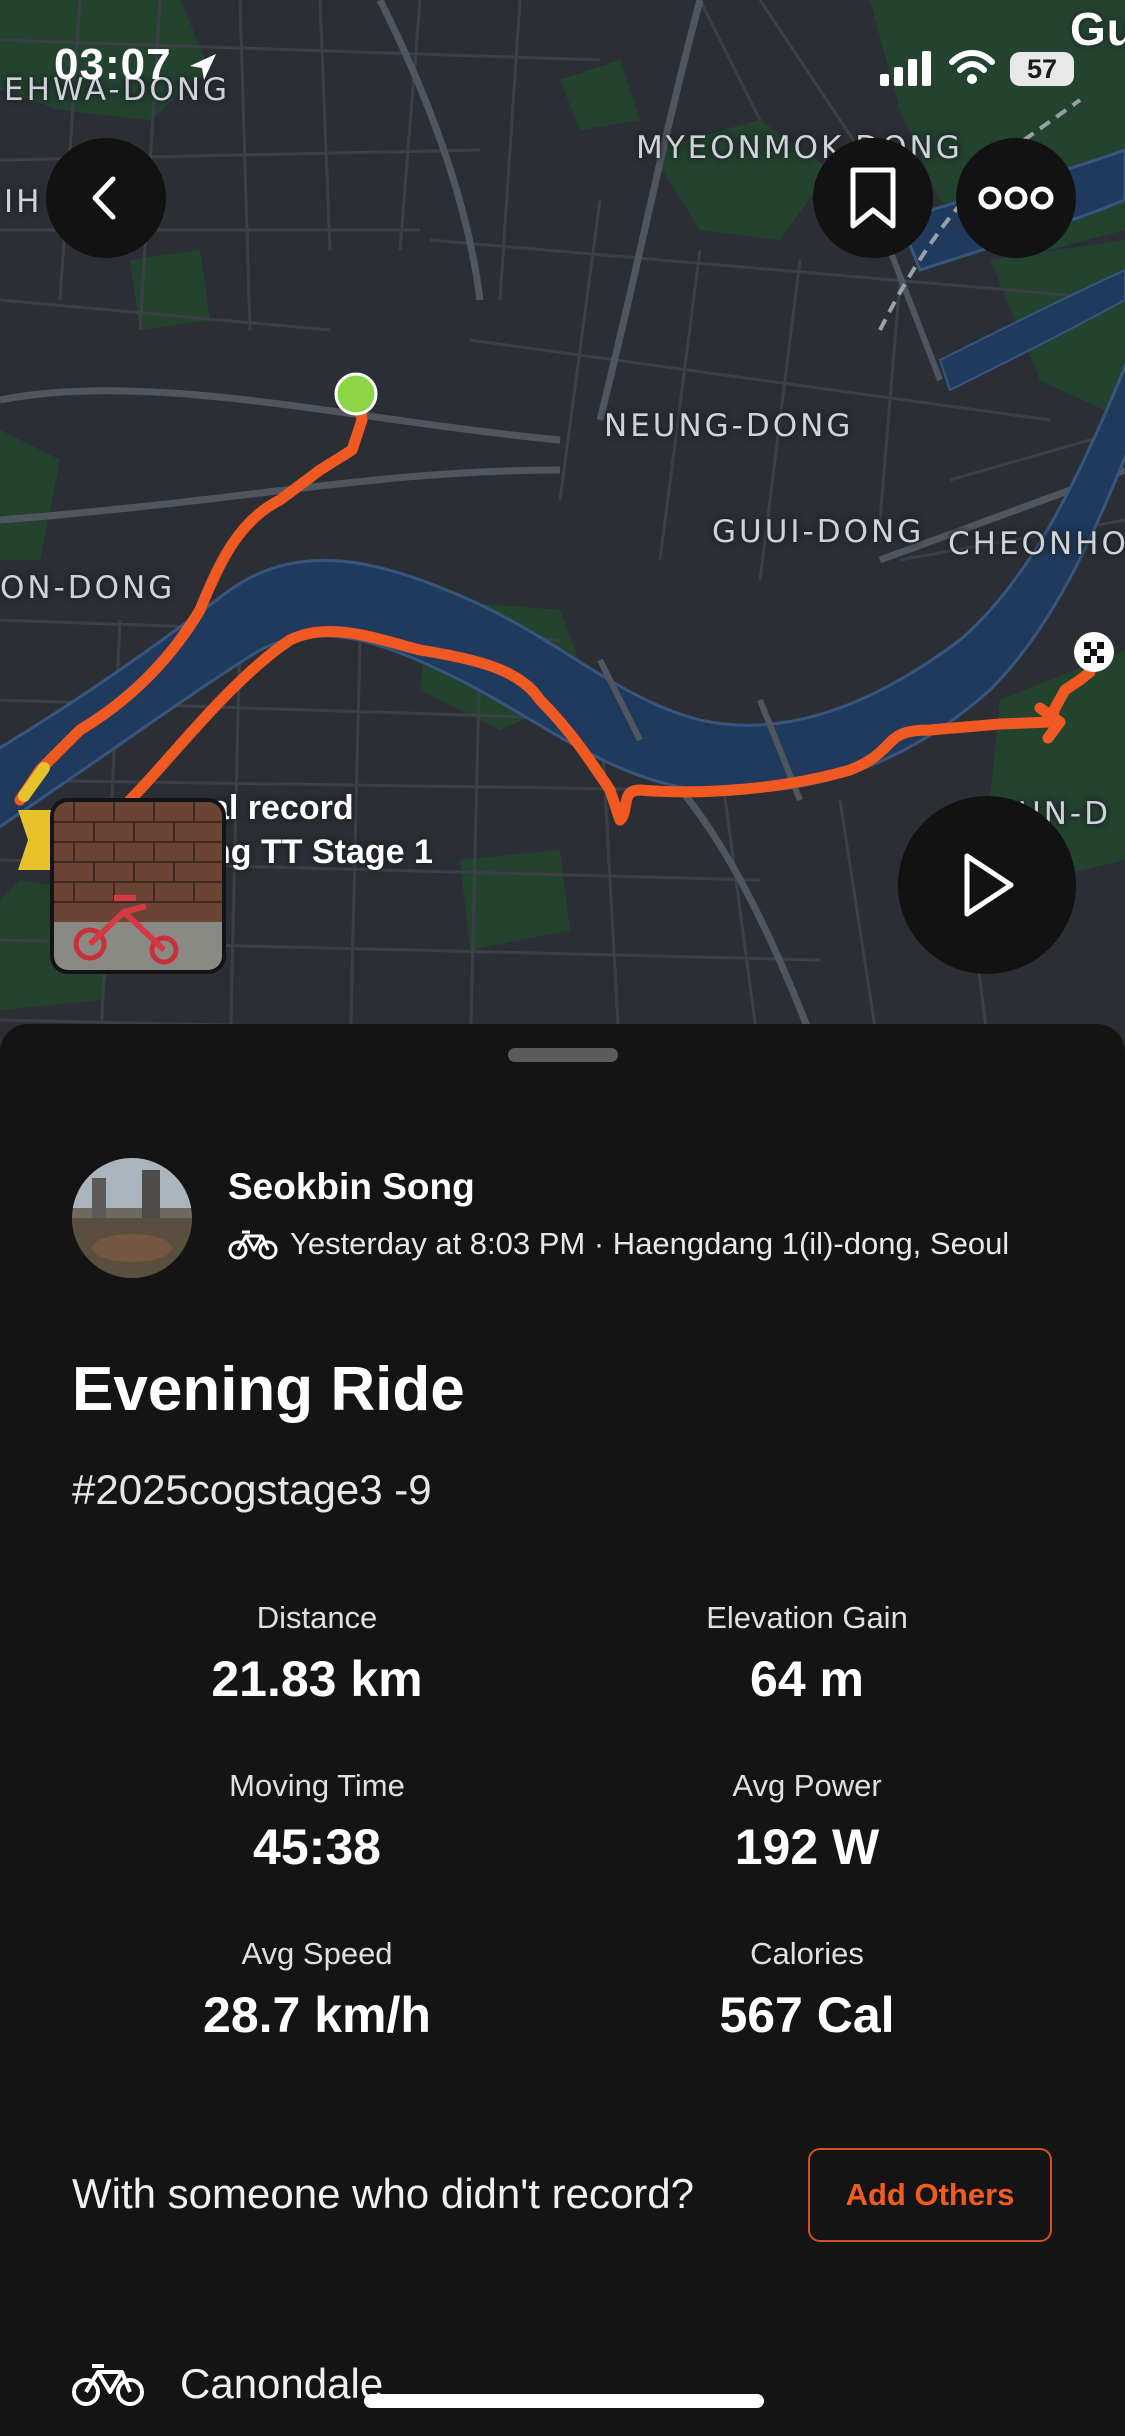 The width and height of the screenshot is (1125, 2436). I want to click on stat-avg-power: Avg Power 192 W, so click(807, 1822).